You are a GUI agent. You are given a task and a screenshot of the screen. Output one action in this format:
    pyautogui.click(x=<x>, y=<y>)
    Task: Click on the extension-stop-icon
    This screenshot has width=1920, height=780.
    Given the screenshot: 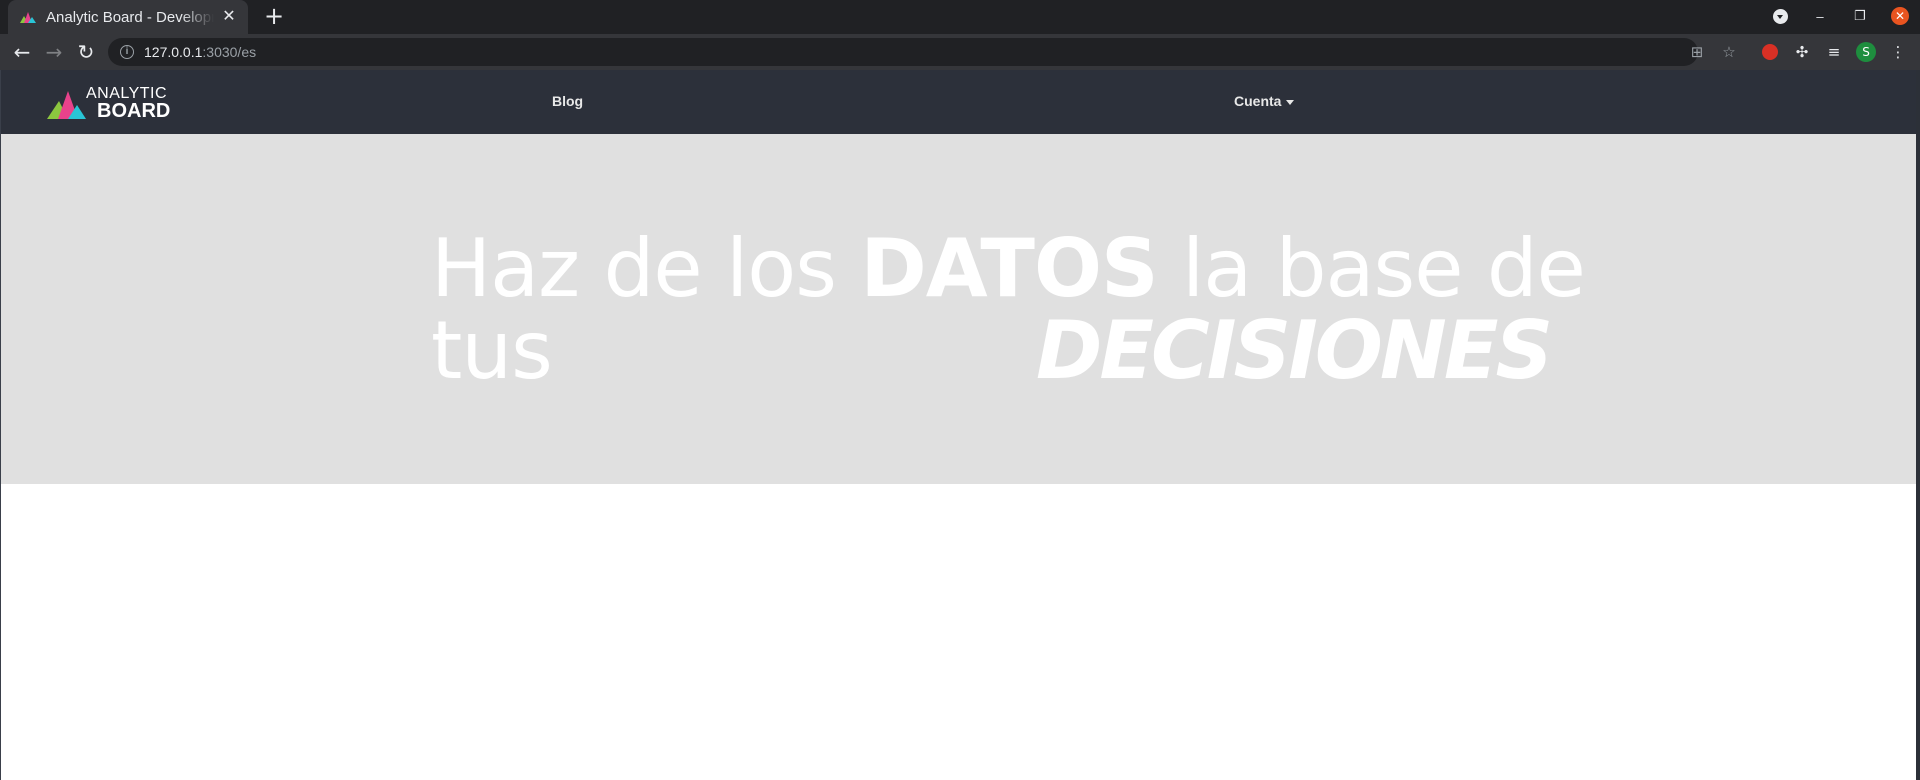 What is the action you would take?
    pyautogui.click(x=1770, y=52)
    